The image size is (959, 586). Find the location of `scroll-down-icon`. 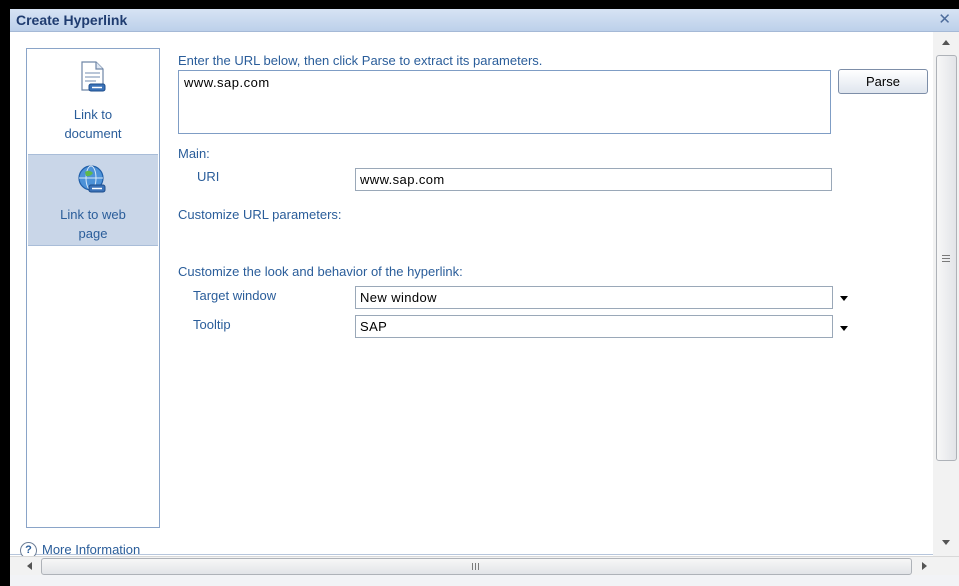

scroll-down-icon is located at coordinates (946, 542).